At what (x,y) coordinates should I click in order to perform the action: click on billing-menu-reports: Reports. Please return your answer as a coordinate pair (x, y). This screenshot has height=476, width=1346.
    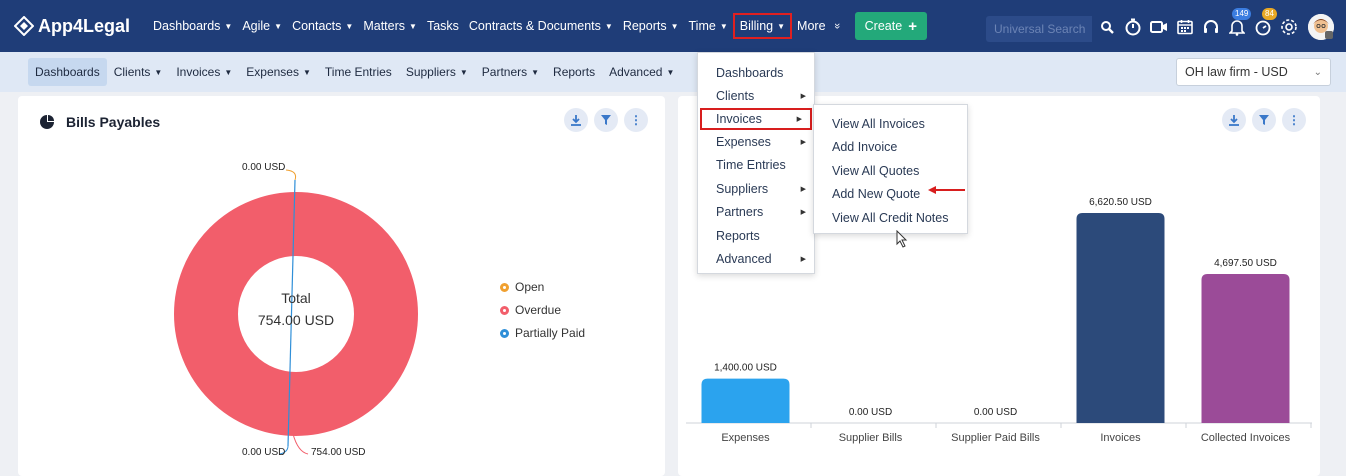
    Looking at the image, I should click on (756, 236).